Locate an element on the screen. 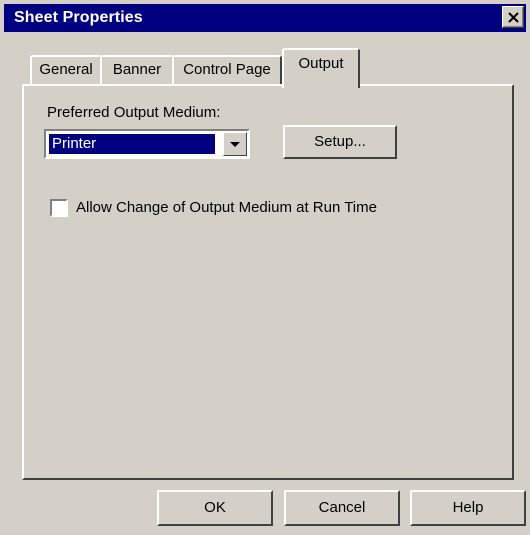 This screenshot has width=530, height=535. dropdown-button is located at coordinates (235, 144).